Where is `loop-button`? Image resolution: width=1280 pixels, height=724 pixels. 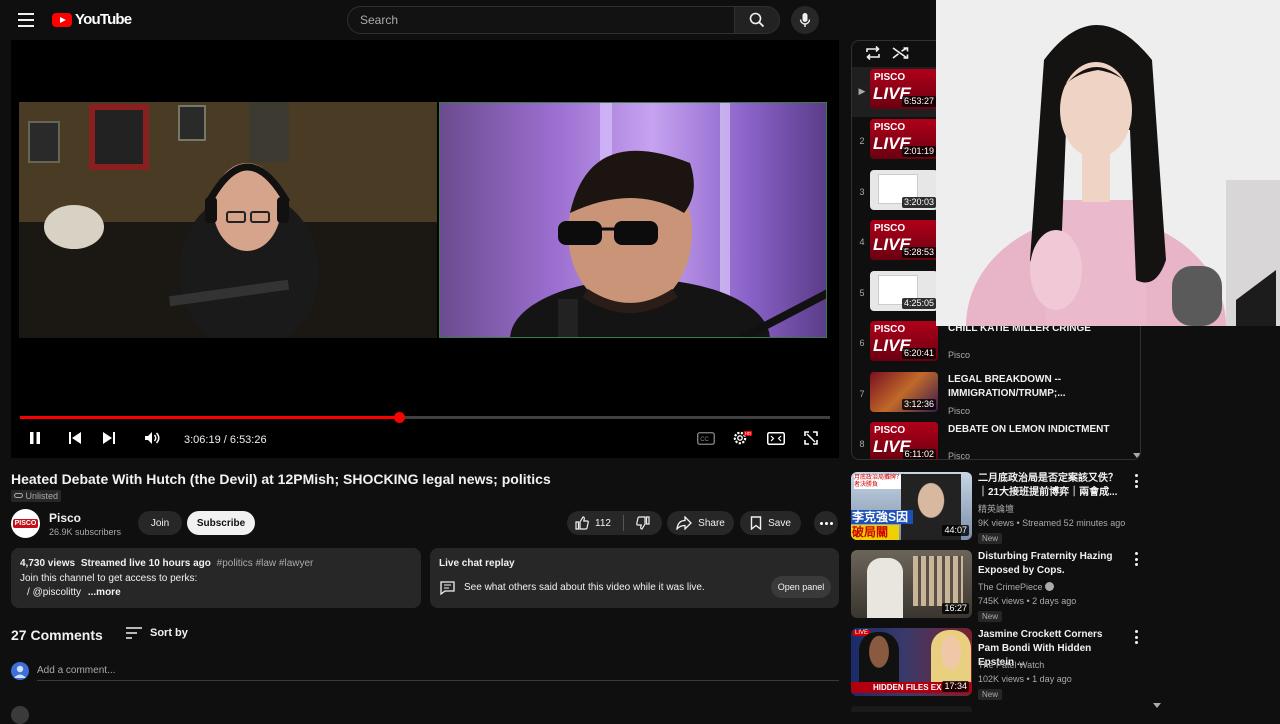
loop-button is located at coordinates (873, 55).